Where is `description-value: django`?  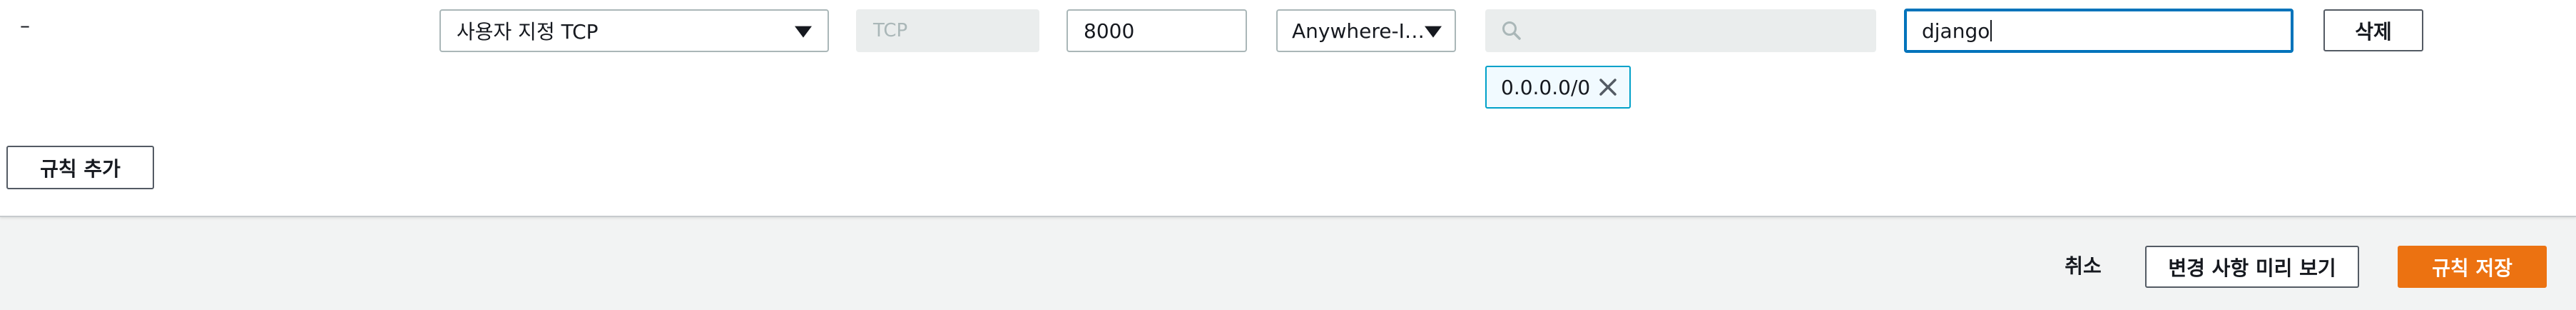 description-value: django is located at coordinates (1956, 31).